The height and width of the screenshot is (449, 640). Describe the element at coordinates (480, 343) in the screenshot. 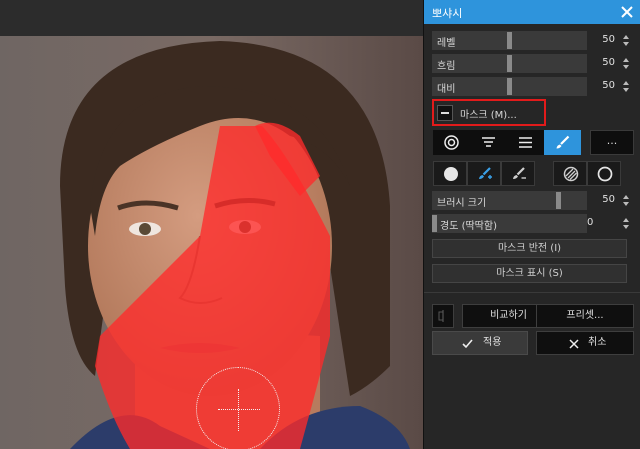

I see `apply-button: 적용` at that location.